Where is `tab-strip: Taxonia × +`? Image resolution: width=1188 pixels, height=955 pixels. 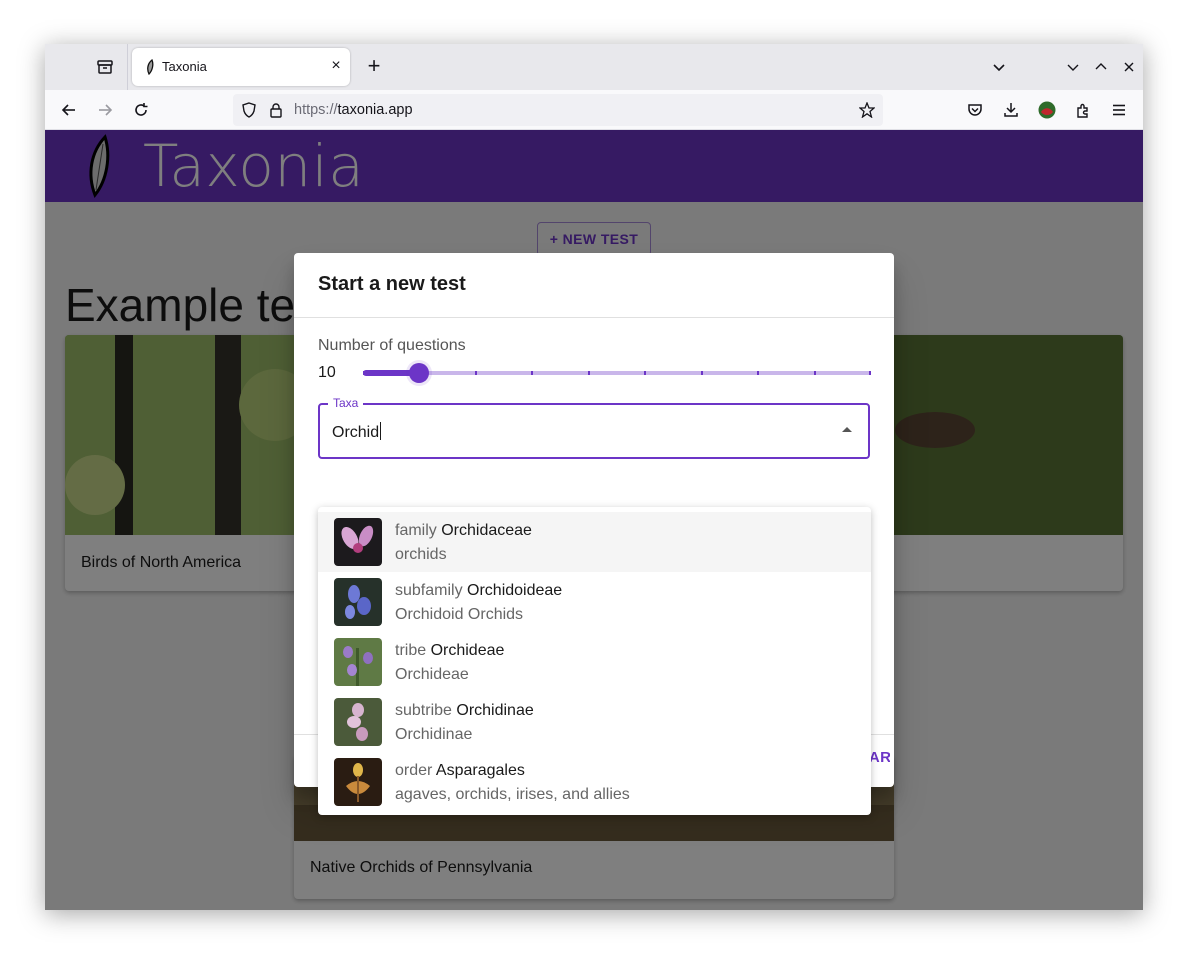
tab-strip: Taxonia × + is located at coordinates (594, 67).